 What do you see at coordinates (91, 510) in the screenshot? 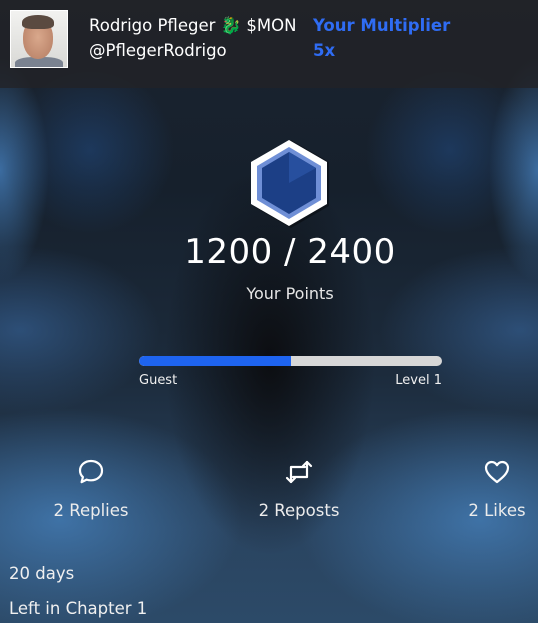
I see `replies-count: 2 Replies` at bounding box center [91, 510].